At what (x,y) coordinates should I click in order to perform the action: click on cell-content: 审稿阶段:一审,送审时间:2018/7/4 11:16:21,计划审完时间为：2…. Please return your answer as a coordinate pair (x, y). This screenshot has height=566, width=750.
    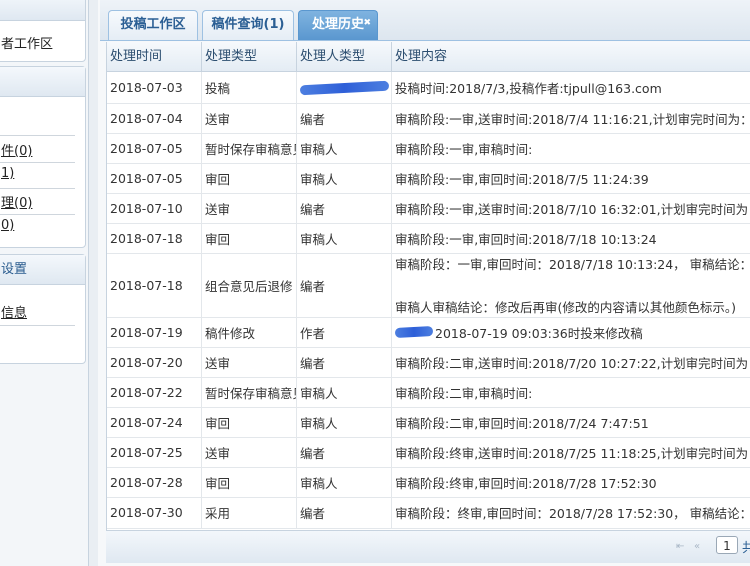
    Looking at the image, I should click on (572, 119).